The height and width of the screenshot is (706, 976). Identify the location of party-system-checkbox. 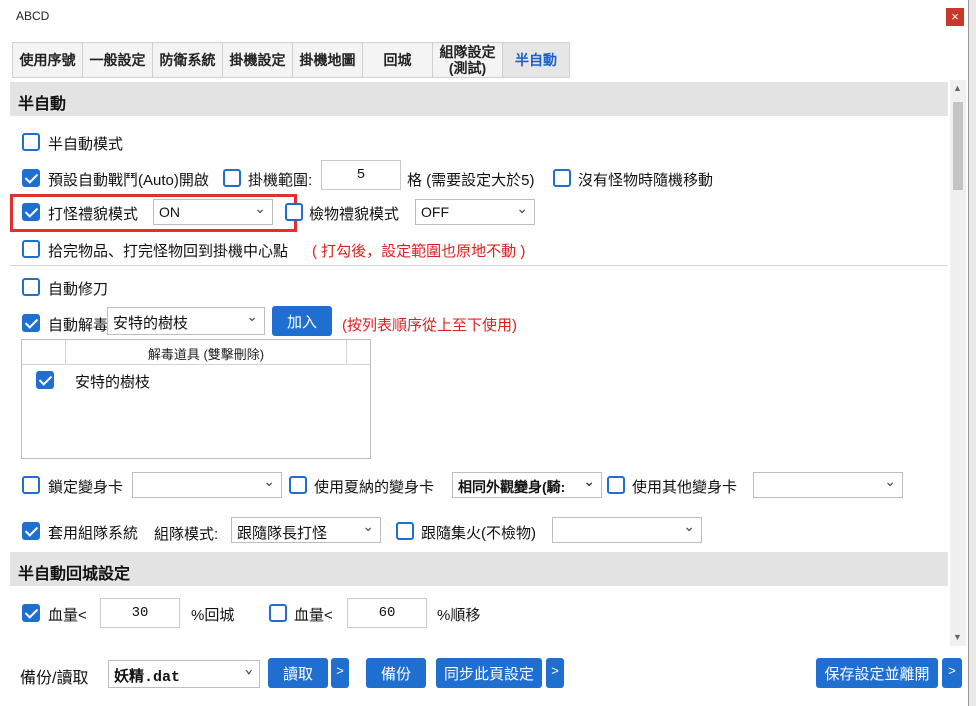
(31, 531).